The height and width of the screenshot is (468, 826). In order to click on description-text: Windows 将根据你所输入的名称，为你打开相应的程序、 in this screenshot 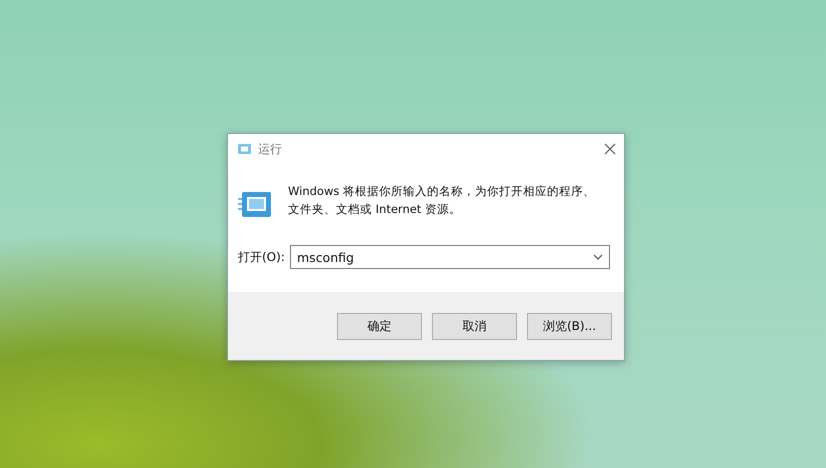, I will do `click(441, 191)`.